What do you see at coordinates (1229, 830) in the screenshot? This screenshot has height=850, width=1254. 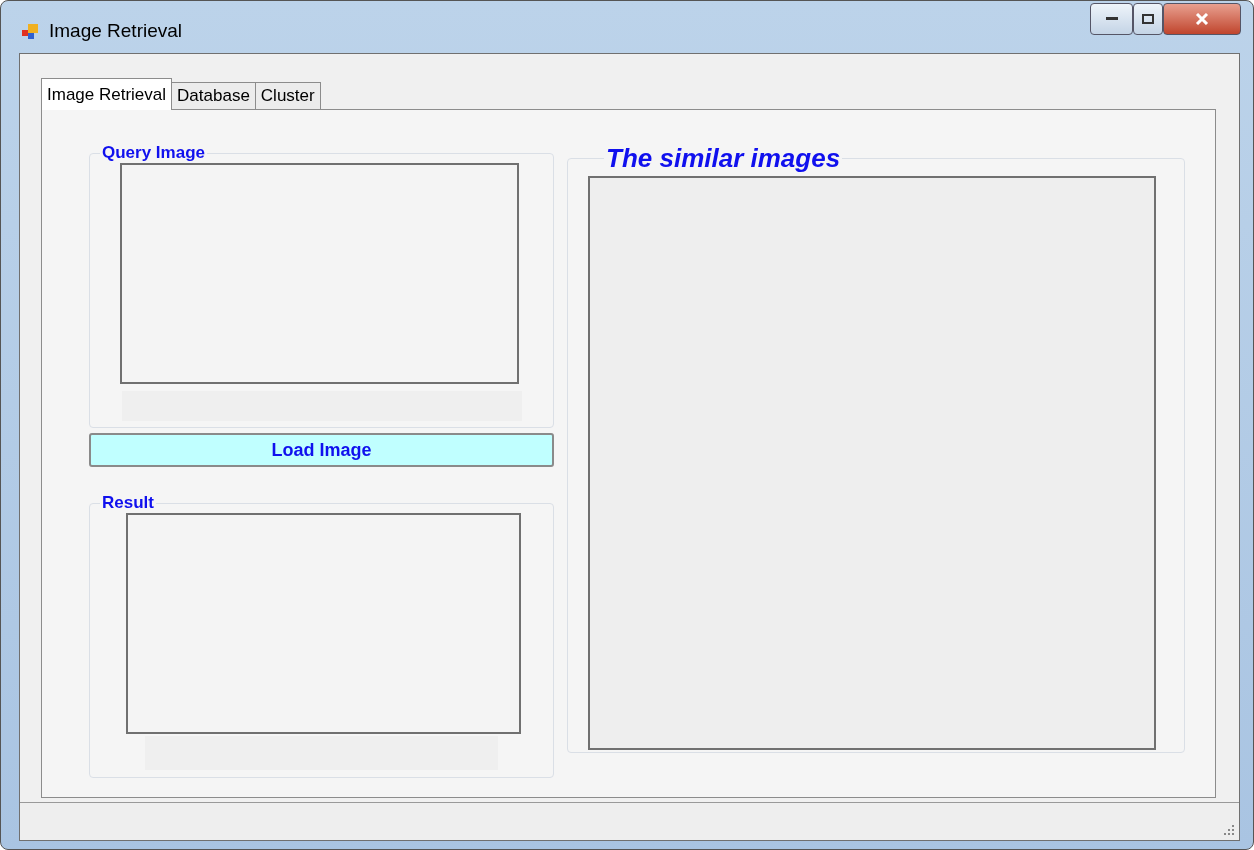 I see `resize-grip-icon` at bounding box center [1229, 830].